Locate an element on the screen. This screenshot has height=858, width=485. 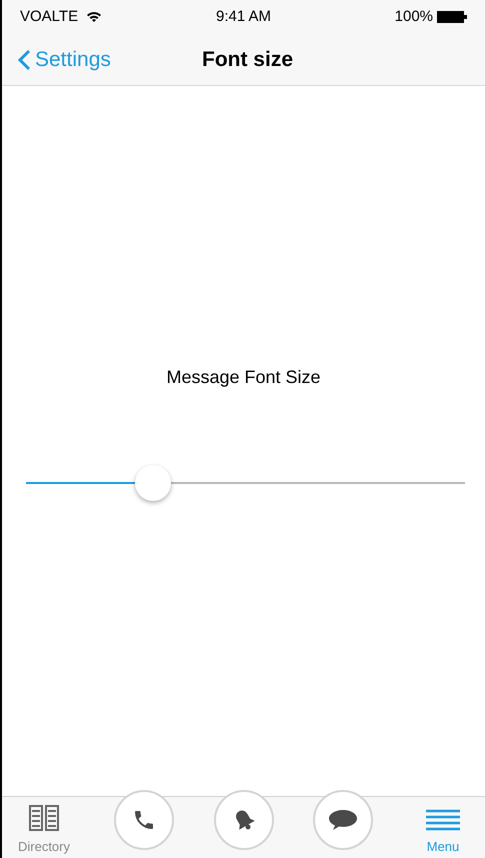
slider-thumb is located at coordinates (153, 483).